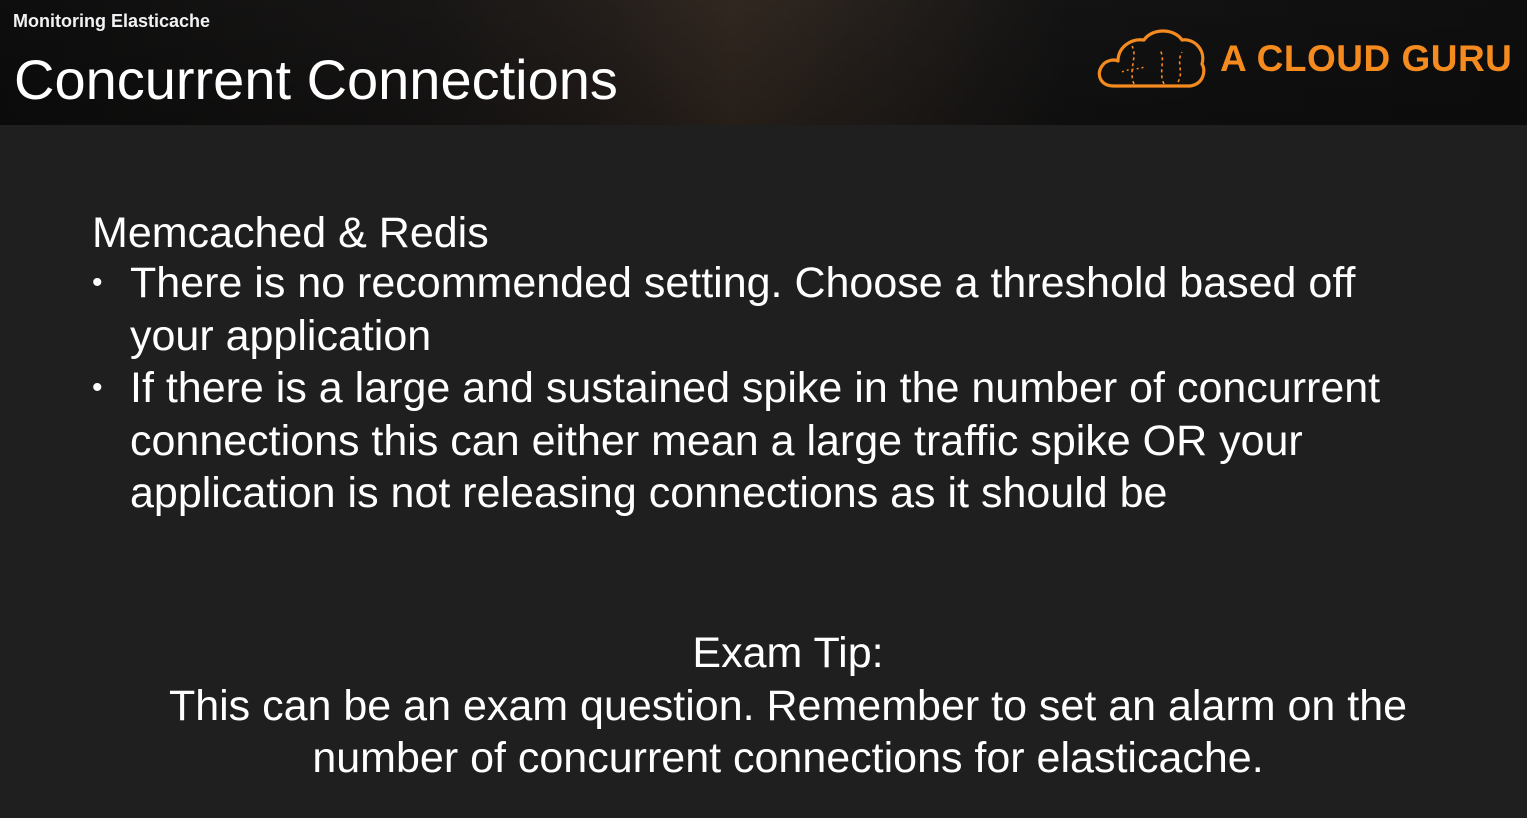 Image resolution: width=1527 pixels, height=818 pixels. I want to click on logo-text: A CLOUD GURU, so click(1366, 58).